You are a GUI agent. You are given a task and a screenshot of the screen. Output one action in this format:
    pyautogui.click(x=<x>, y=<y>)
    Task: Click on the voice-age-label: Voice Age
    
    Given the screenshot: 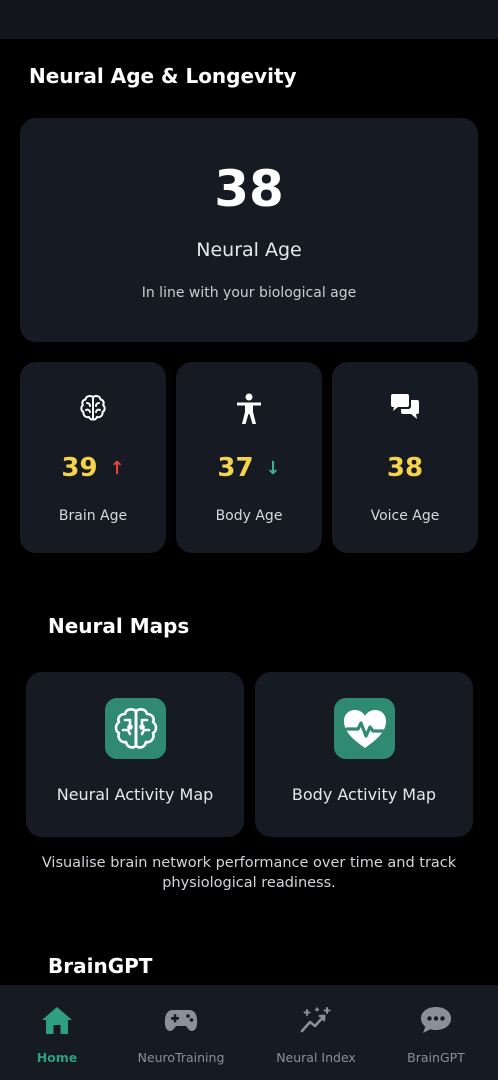 What is the action you would take?
    pyautogui.click(x=405, y=516)
    